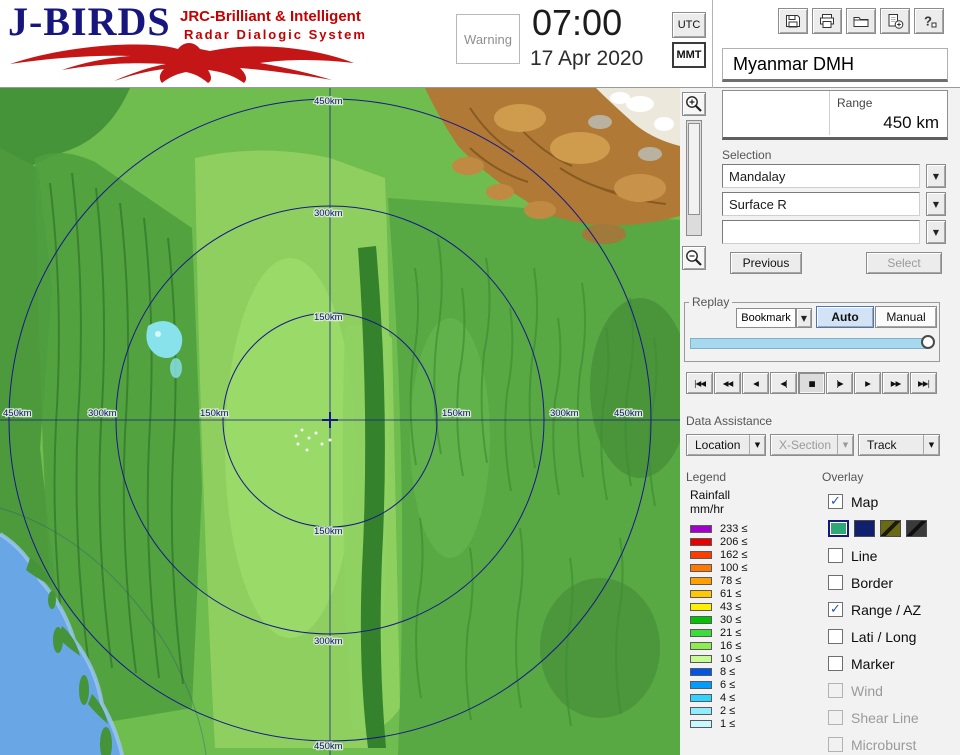 The height and width of the screenshot is (755, 960). I want to click on playback-step-forward-button: |▶, so click(839, 383).